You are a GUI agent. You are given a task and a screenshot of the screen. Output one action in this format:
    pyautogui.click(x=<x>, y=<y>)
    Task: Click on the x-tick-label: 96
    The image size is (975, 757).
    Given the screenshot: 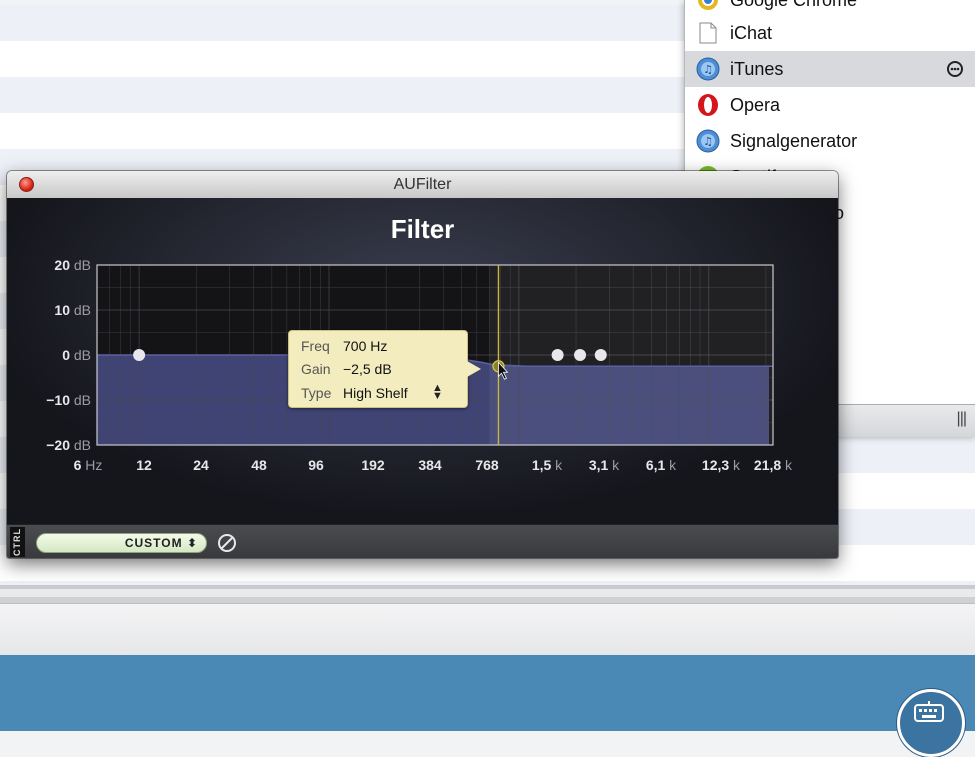 What is the action you would take?
    pyautogui.click(x=316, y=465)
    